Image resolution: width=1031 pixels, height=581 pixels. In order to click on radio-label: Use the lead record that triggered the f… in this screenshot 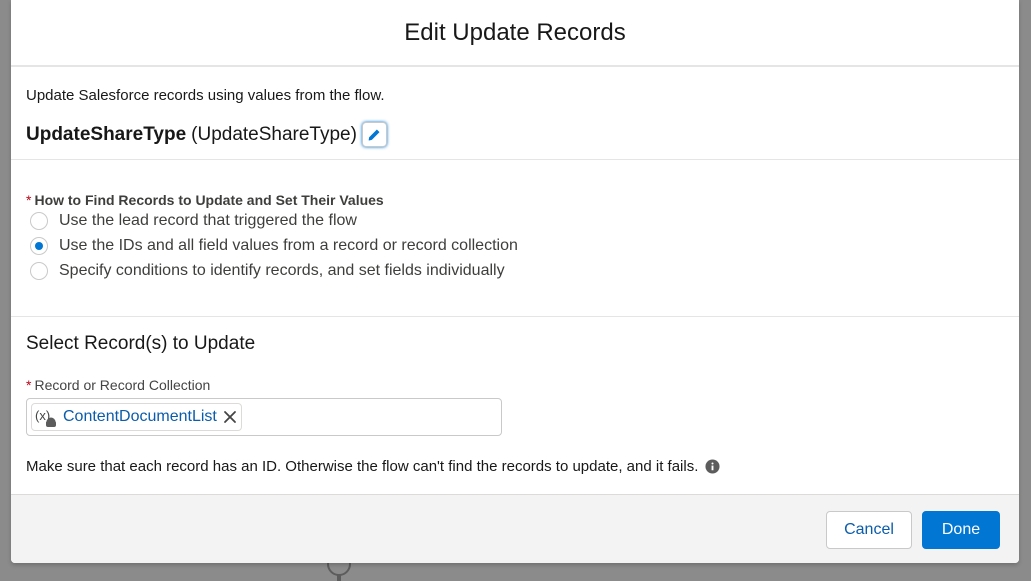, I will do `click(208, 220)`.